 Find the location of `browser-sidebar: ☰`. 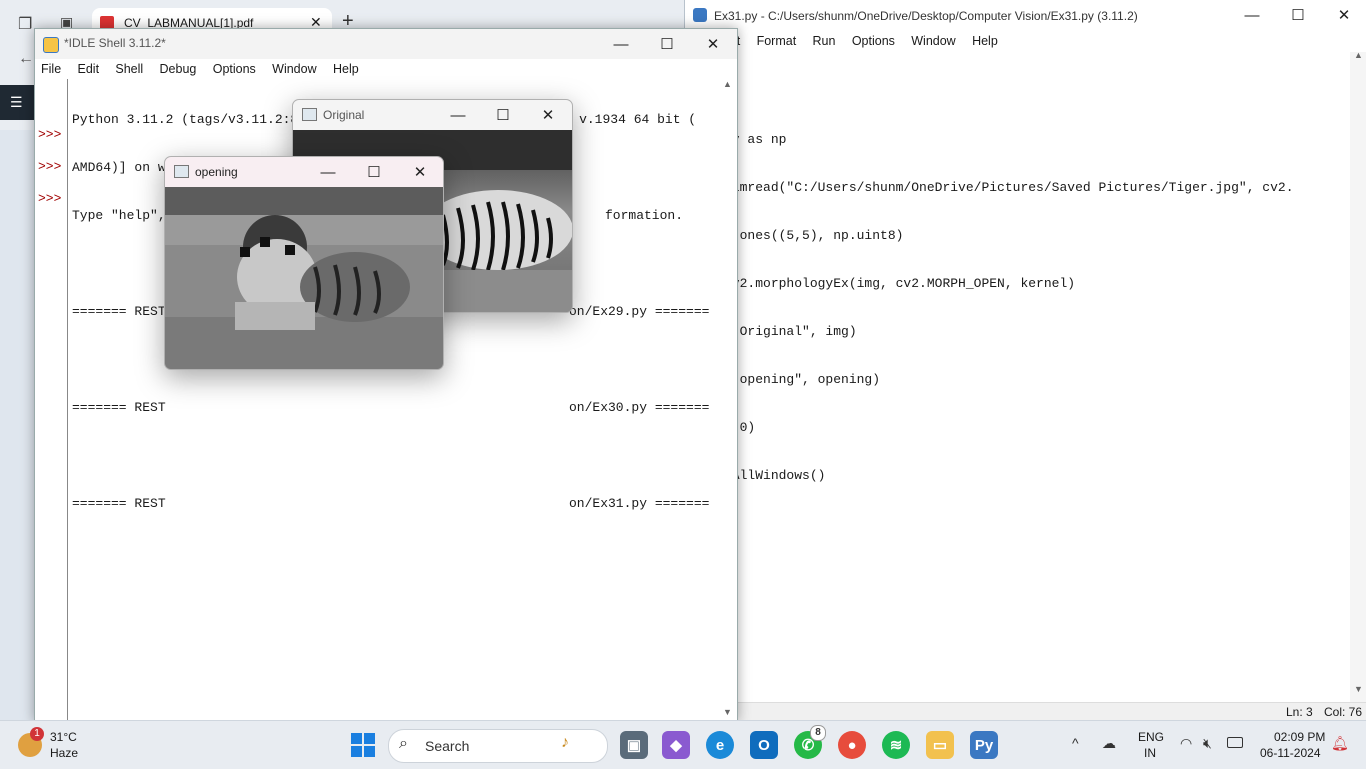

browser-sidebar: ☰ is located at coordinates (17, 102).